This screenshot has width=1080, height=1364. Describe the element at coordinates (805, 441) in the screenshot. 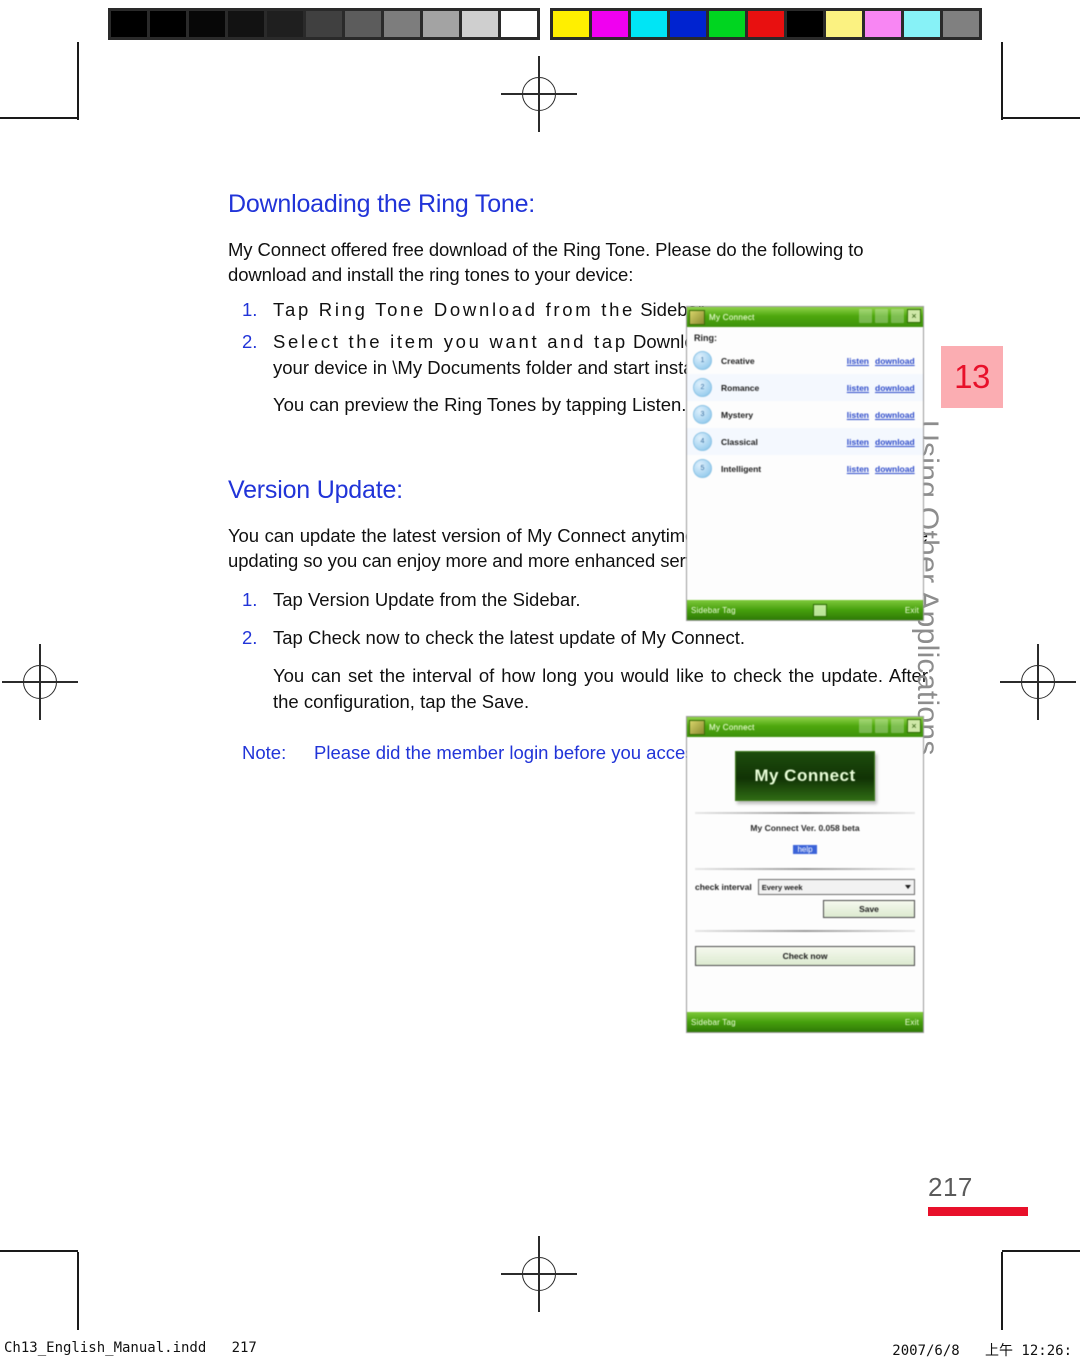

I see `table-row: 4 Classical listen download` at that location.